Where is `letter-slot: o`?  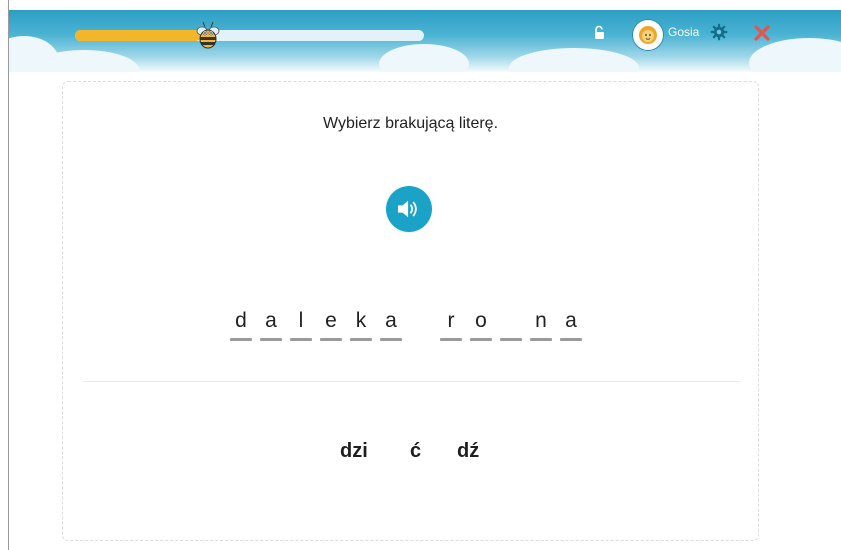
letter-slot: o is located at coordinates (481, 324).